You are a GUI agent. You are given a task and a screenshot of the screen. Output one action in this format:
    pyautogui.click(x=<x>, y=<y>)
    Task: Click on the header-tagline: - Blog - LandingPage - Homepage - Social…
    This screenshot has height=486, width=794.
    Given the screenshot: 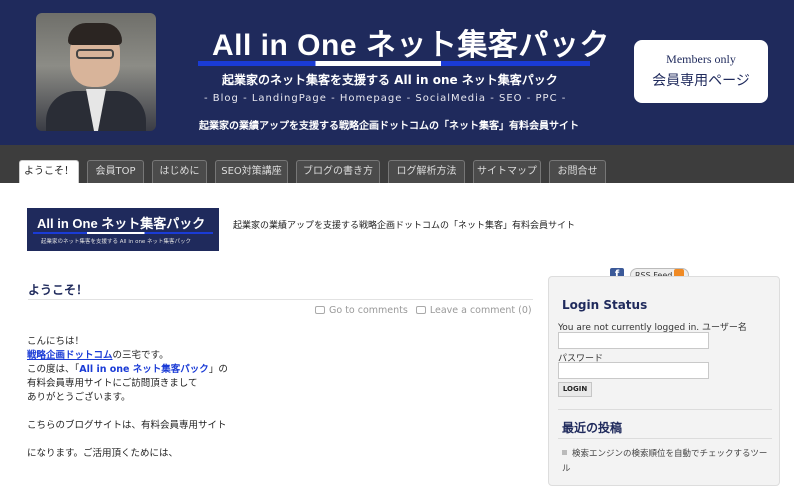 What is the action you would take?
    pyautogui.click(x=385, y=98)
    